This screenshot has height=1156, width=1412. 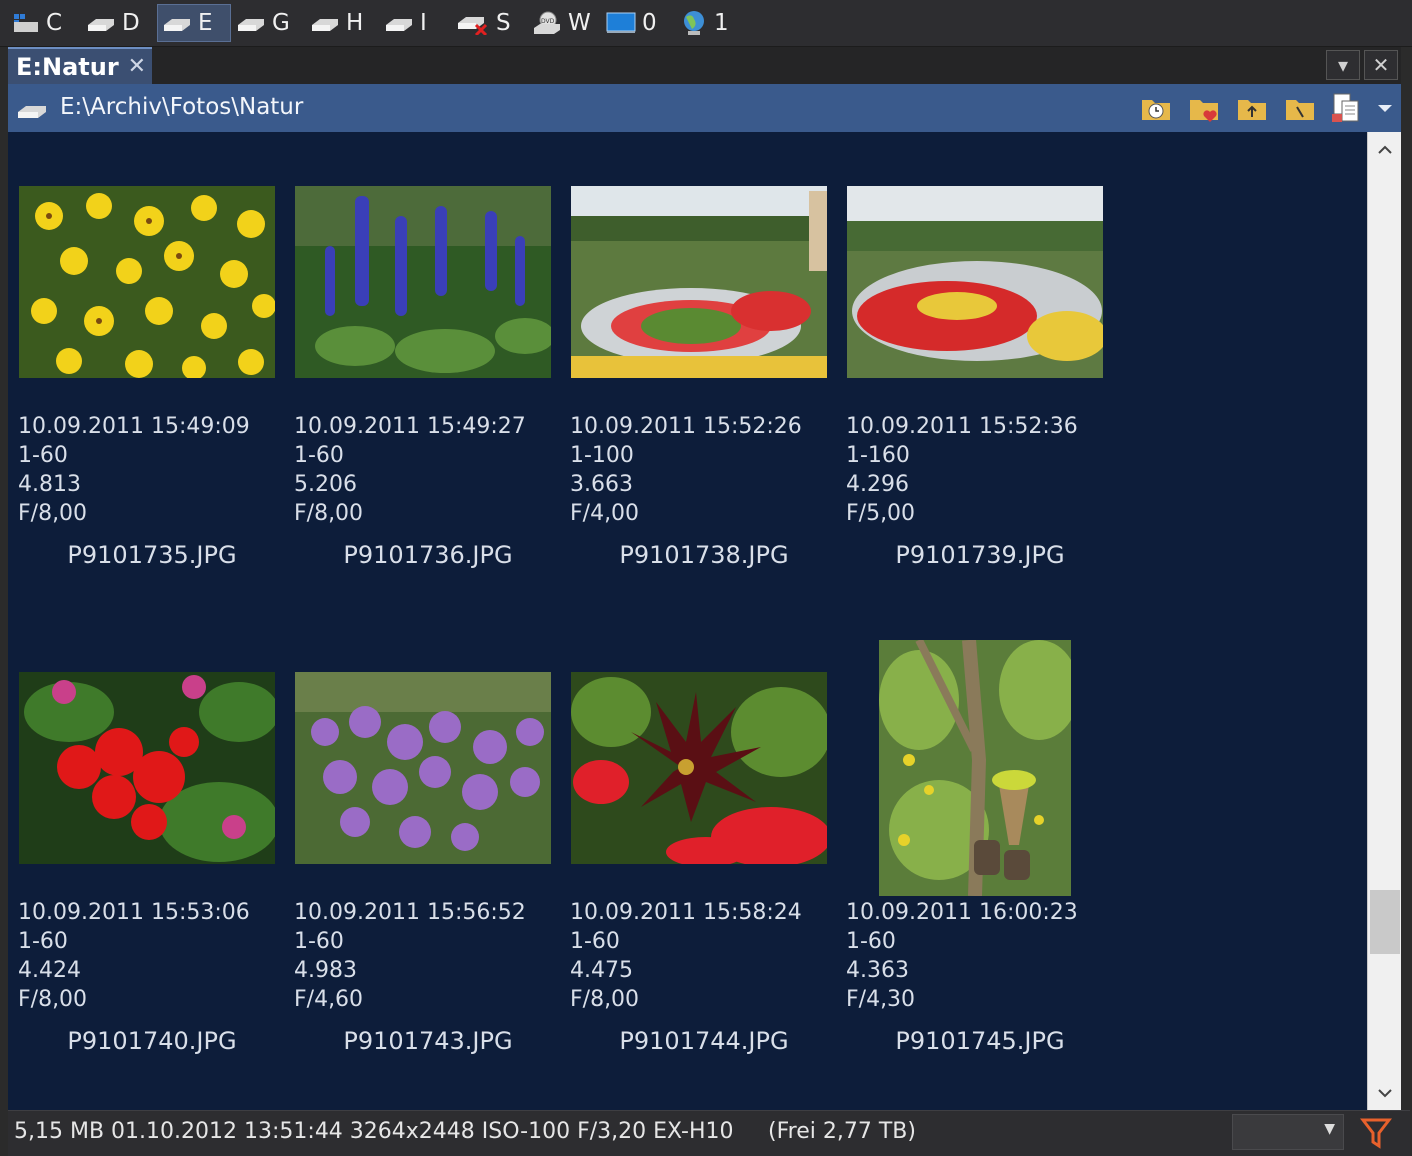 What do you see at coordinates (329, 999) in the screenshot?
I see `file-aperture: F/4,60` at bounding box center [329, 999].